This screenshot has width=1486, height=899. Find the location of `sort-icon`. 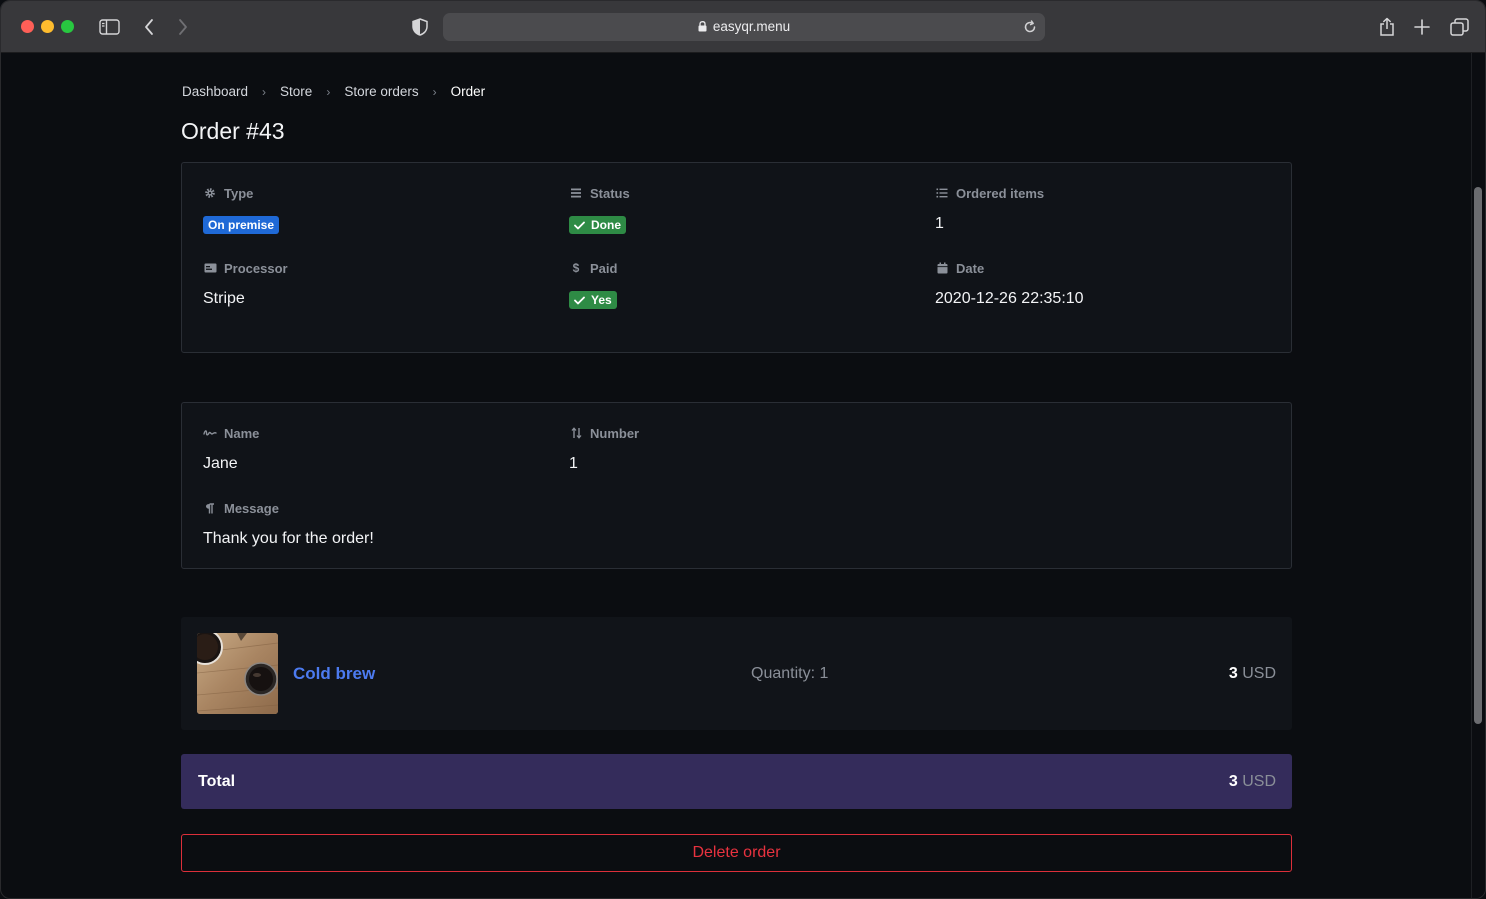

sort-icon is located at coordinates (576, 433).